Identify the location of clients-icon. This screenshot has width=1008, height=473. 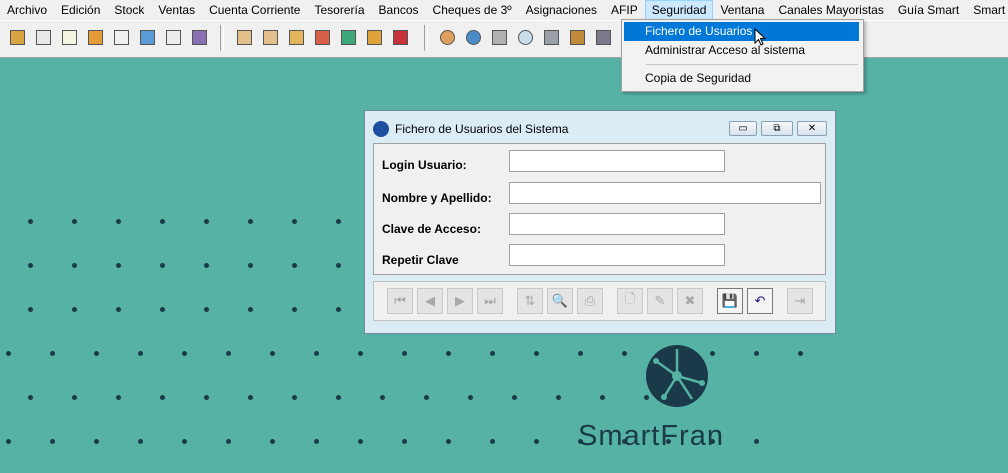
(17, 37).